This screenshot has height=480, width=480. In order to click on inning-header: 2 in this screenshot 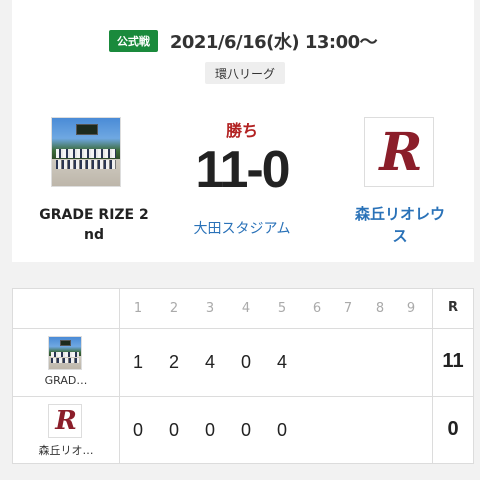, I will do `click(174, 308)`.